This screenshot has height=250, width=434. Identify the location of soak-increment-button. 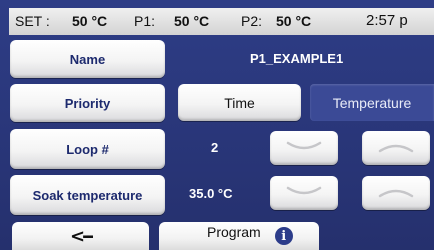
(396, 193).